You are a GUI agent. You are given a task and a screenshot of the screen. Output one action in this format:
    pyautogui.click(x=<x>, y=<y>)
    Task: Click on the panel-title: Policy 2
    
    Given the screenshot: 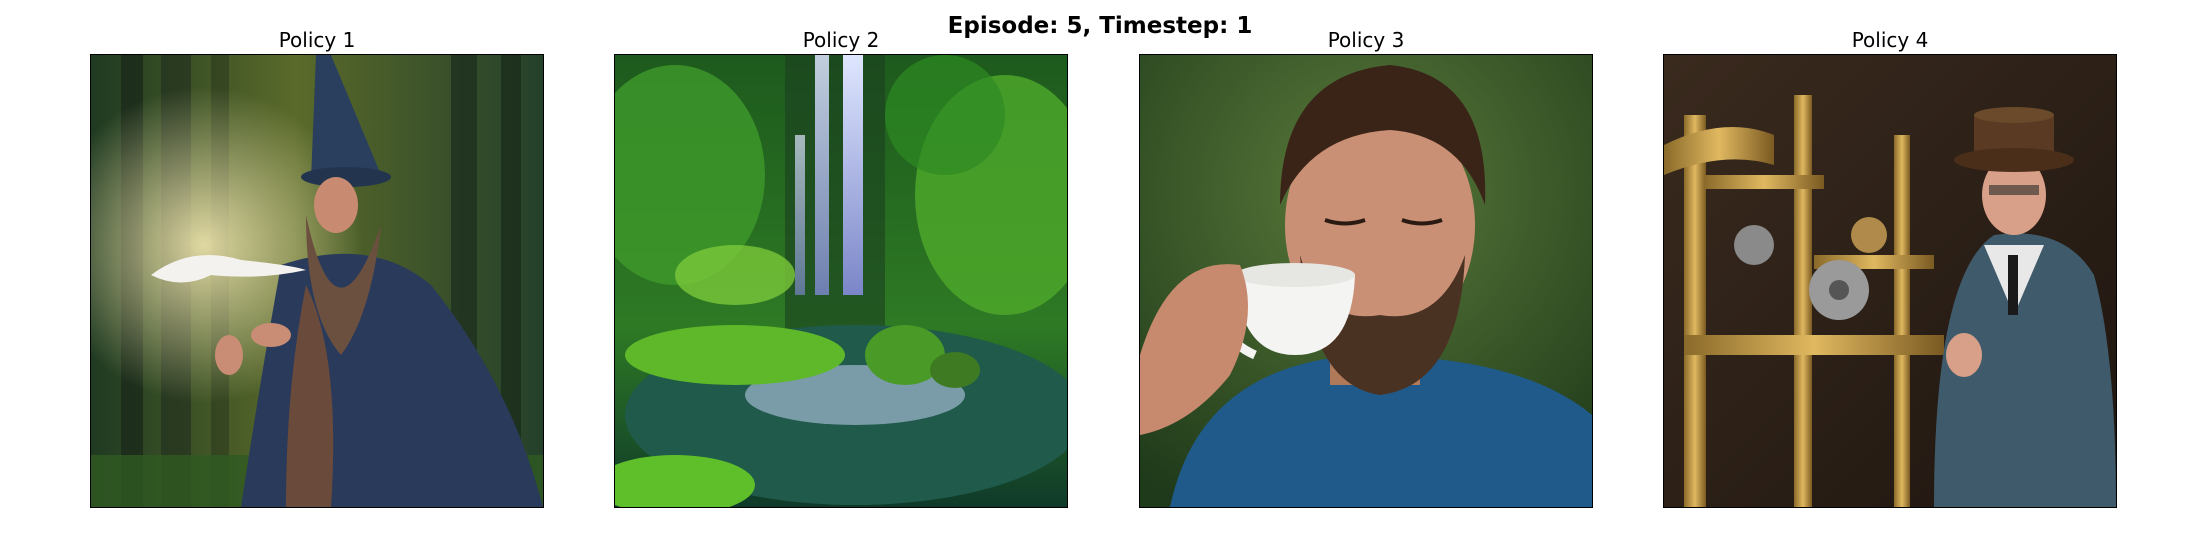 What is the action you would take?
    pyautogui.click(x=841, y=40)
    